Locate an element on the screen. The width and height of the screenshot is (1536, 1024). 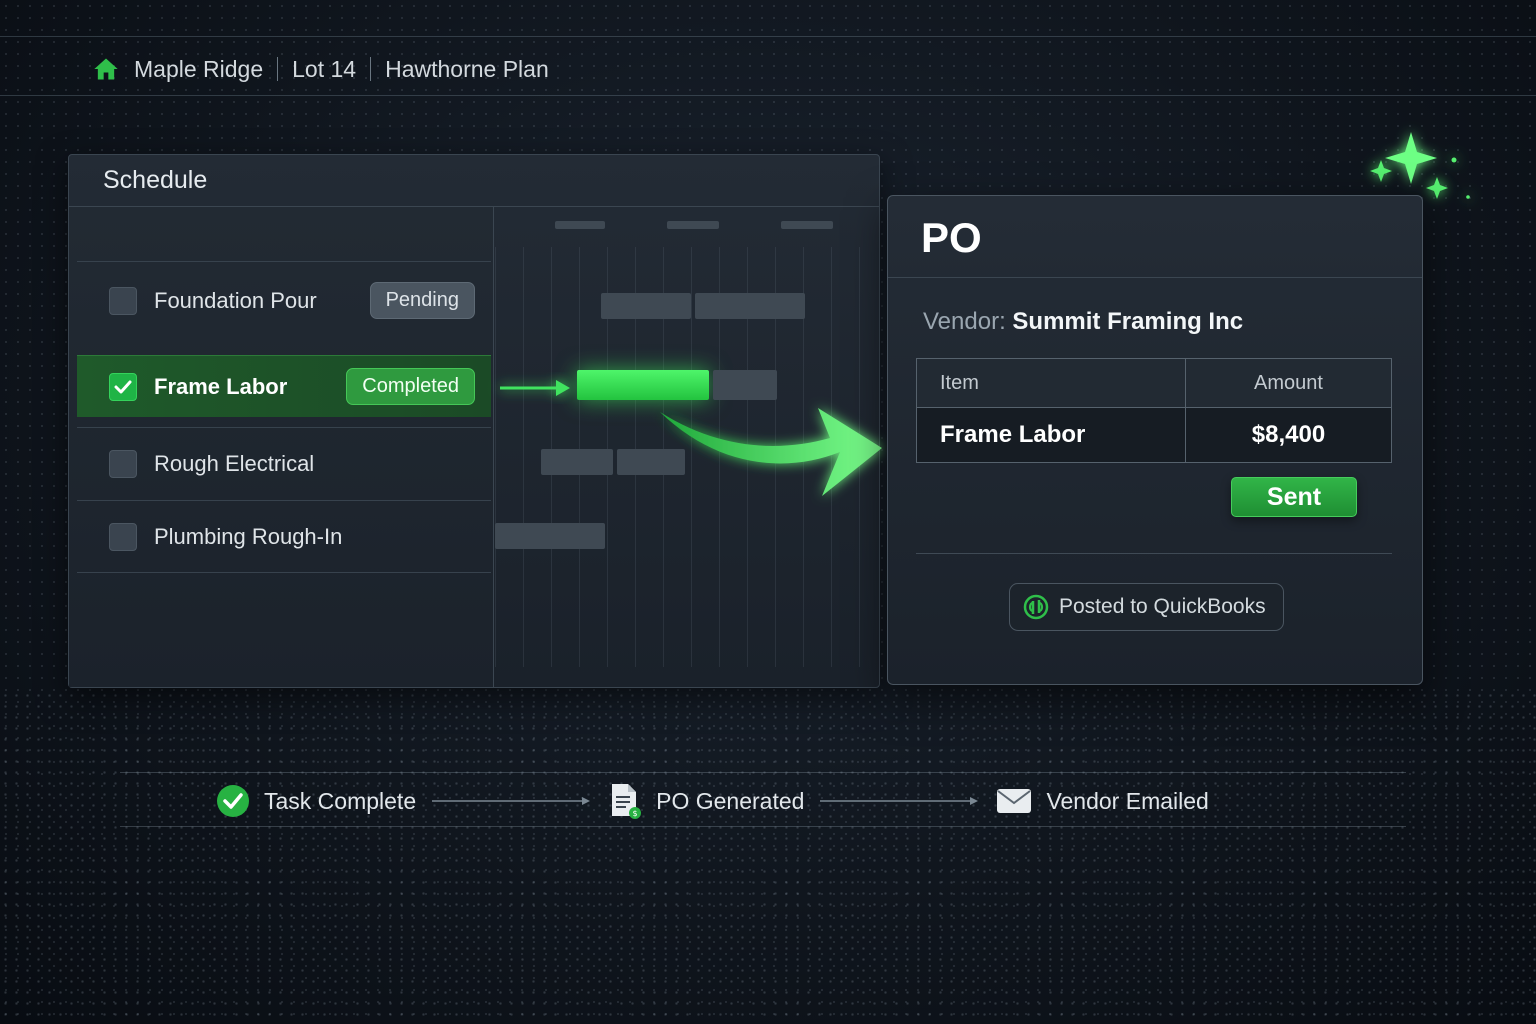
task-label: Foundation Pour is located at coordinates (235, 300).